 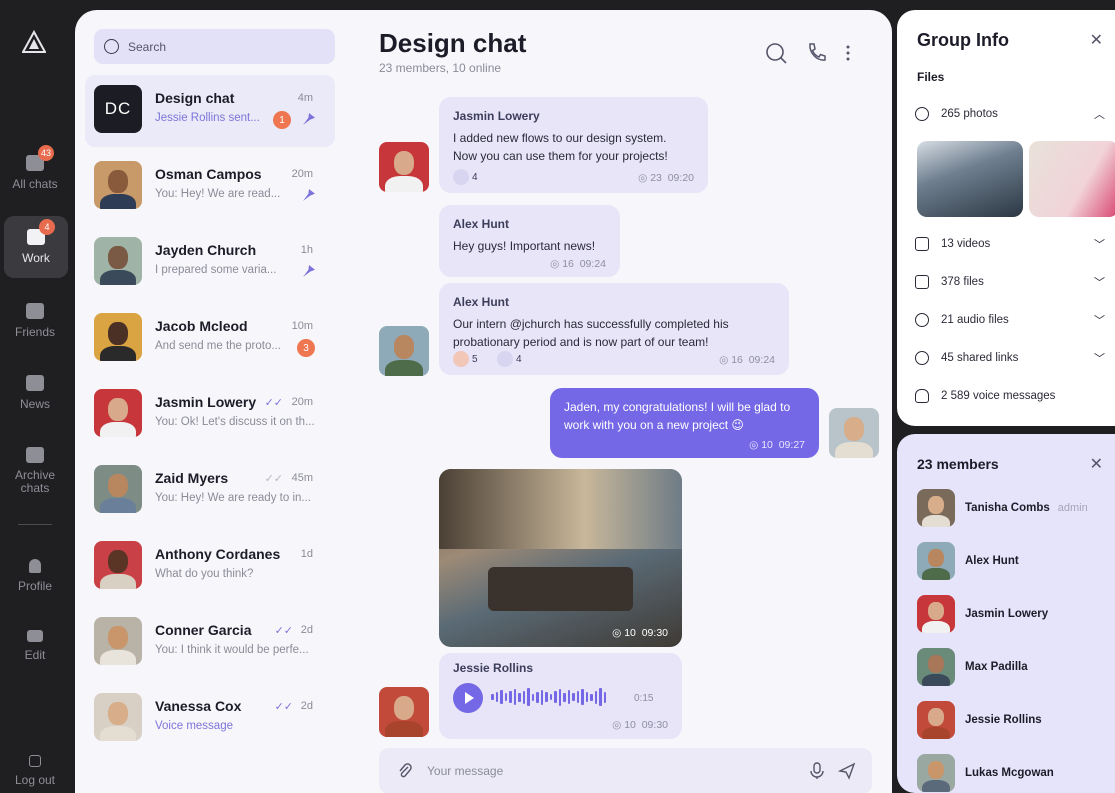 I want to click on search-icon, so click(x=776, y=53).